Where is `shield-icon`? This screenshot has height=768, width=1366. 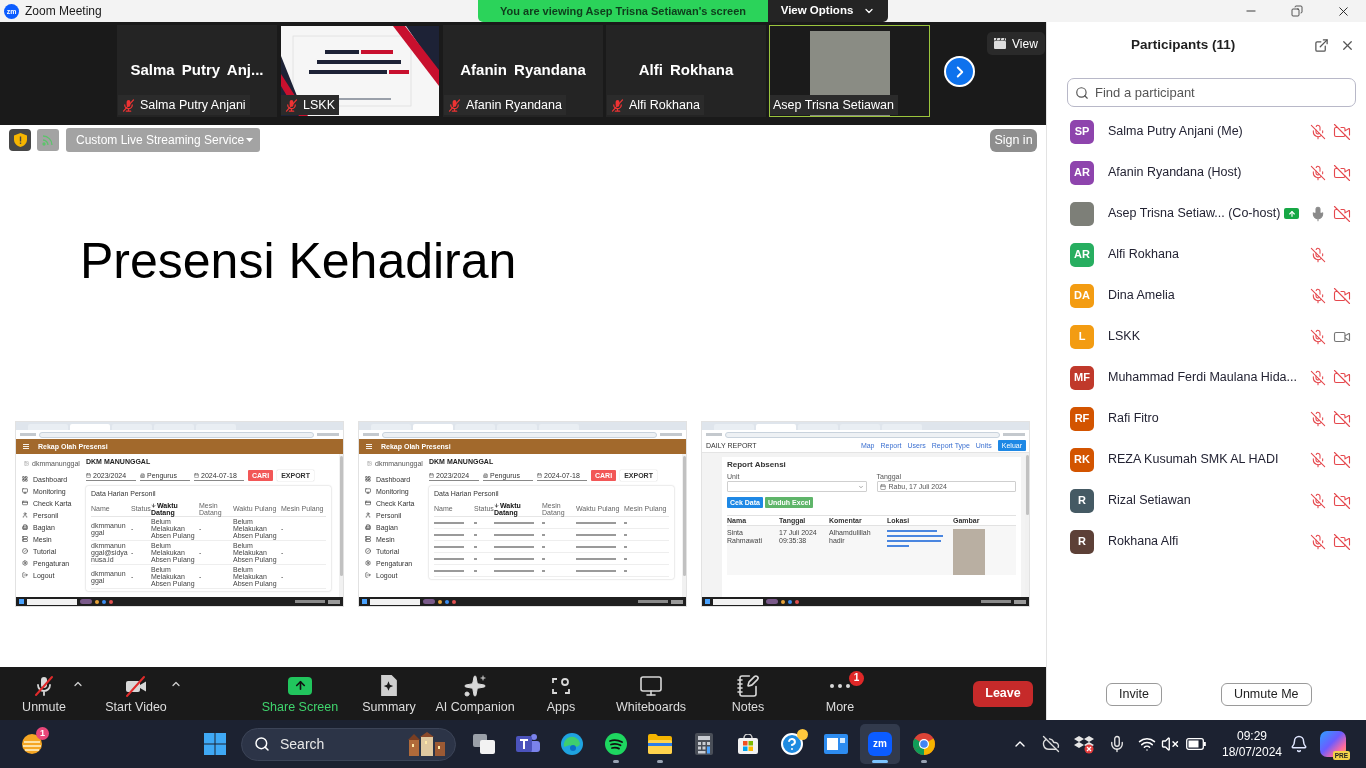 shield-icon is located at coordinates (20, 140).